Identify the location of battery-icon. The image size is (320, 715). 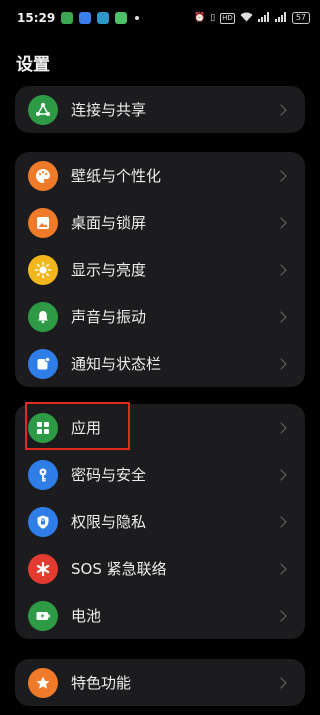
(43, 615).